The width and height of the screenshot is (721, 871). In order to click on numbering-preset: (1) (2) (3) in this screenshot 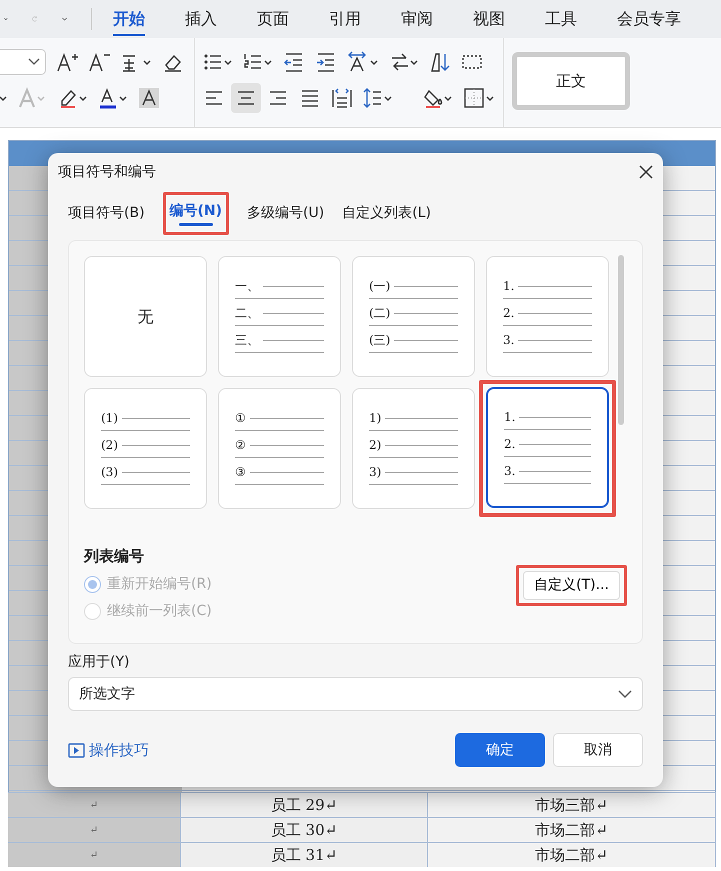, I will do `click(145, 448)`.